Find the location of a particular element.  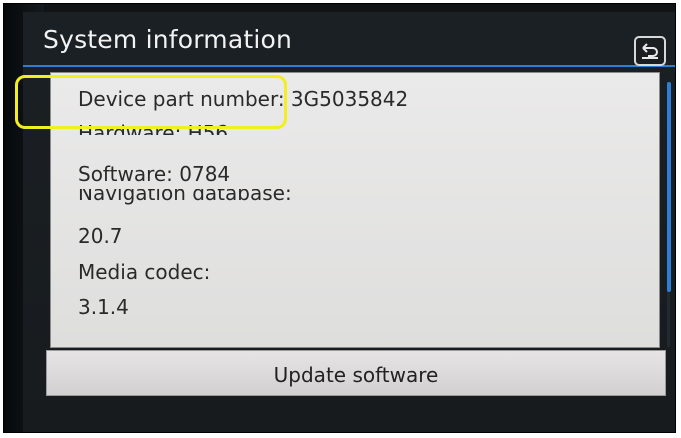

page-title: System information is located at coordinates (168, 39).